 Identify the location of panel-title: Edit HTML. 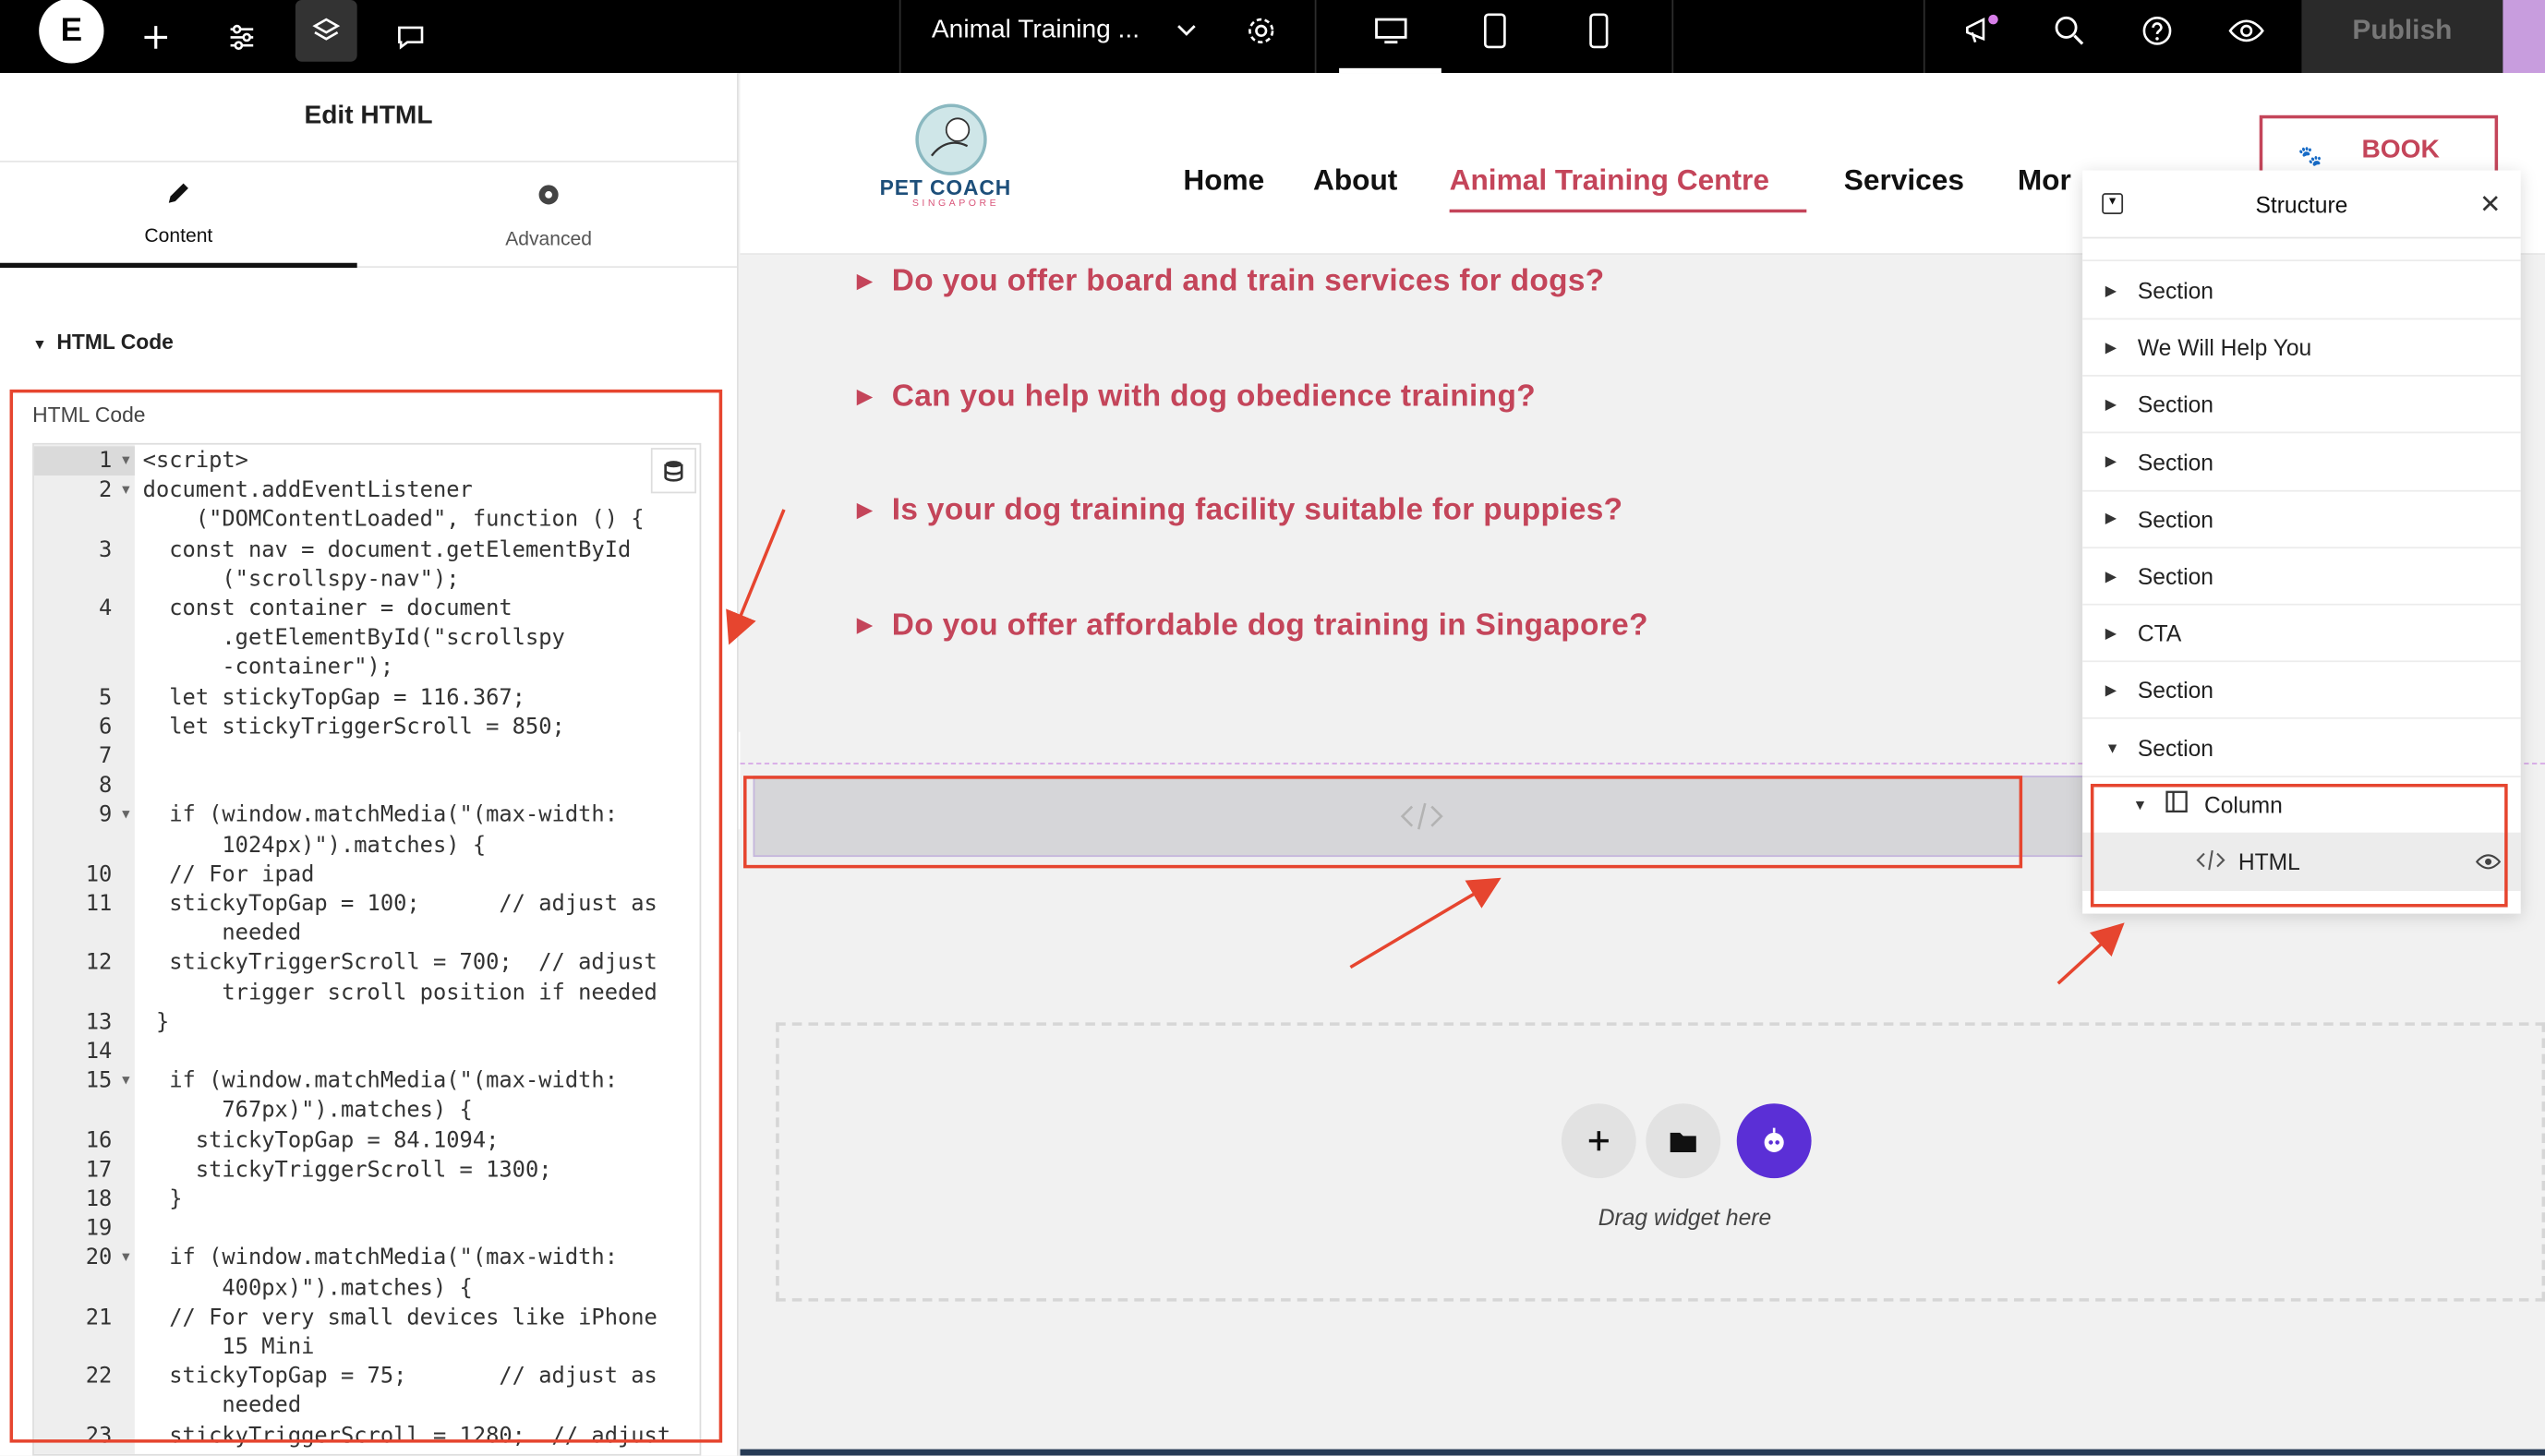
(368, 117).